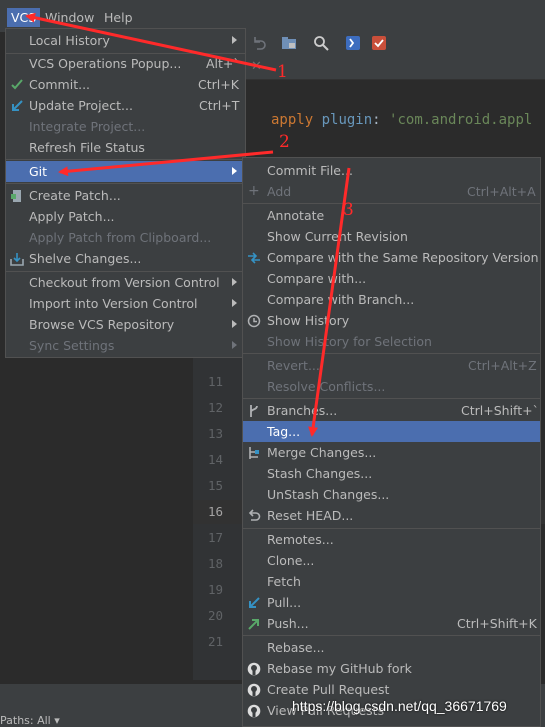 This screenshot has height=727, width=545. What do you see at coordinates (282, 72) in the screenshot?
I see `annotation-number-1: 1` at bounding box center [282, 72].